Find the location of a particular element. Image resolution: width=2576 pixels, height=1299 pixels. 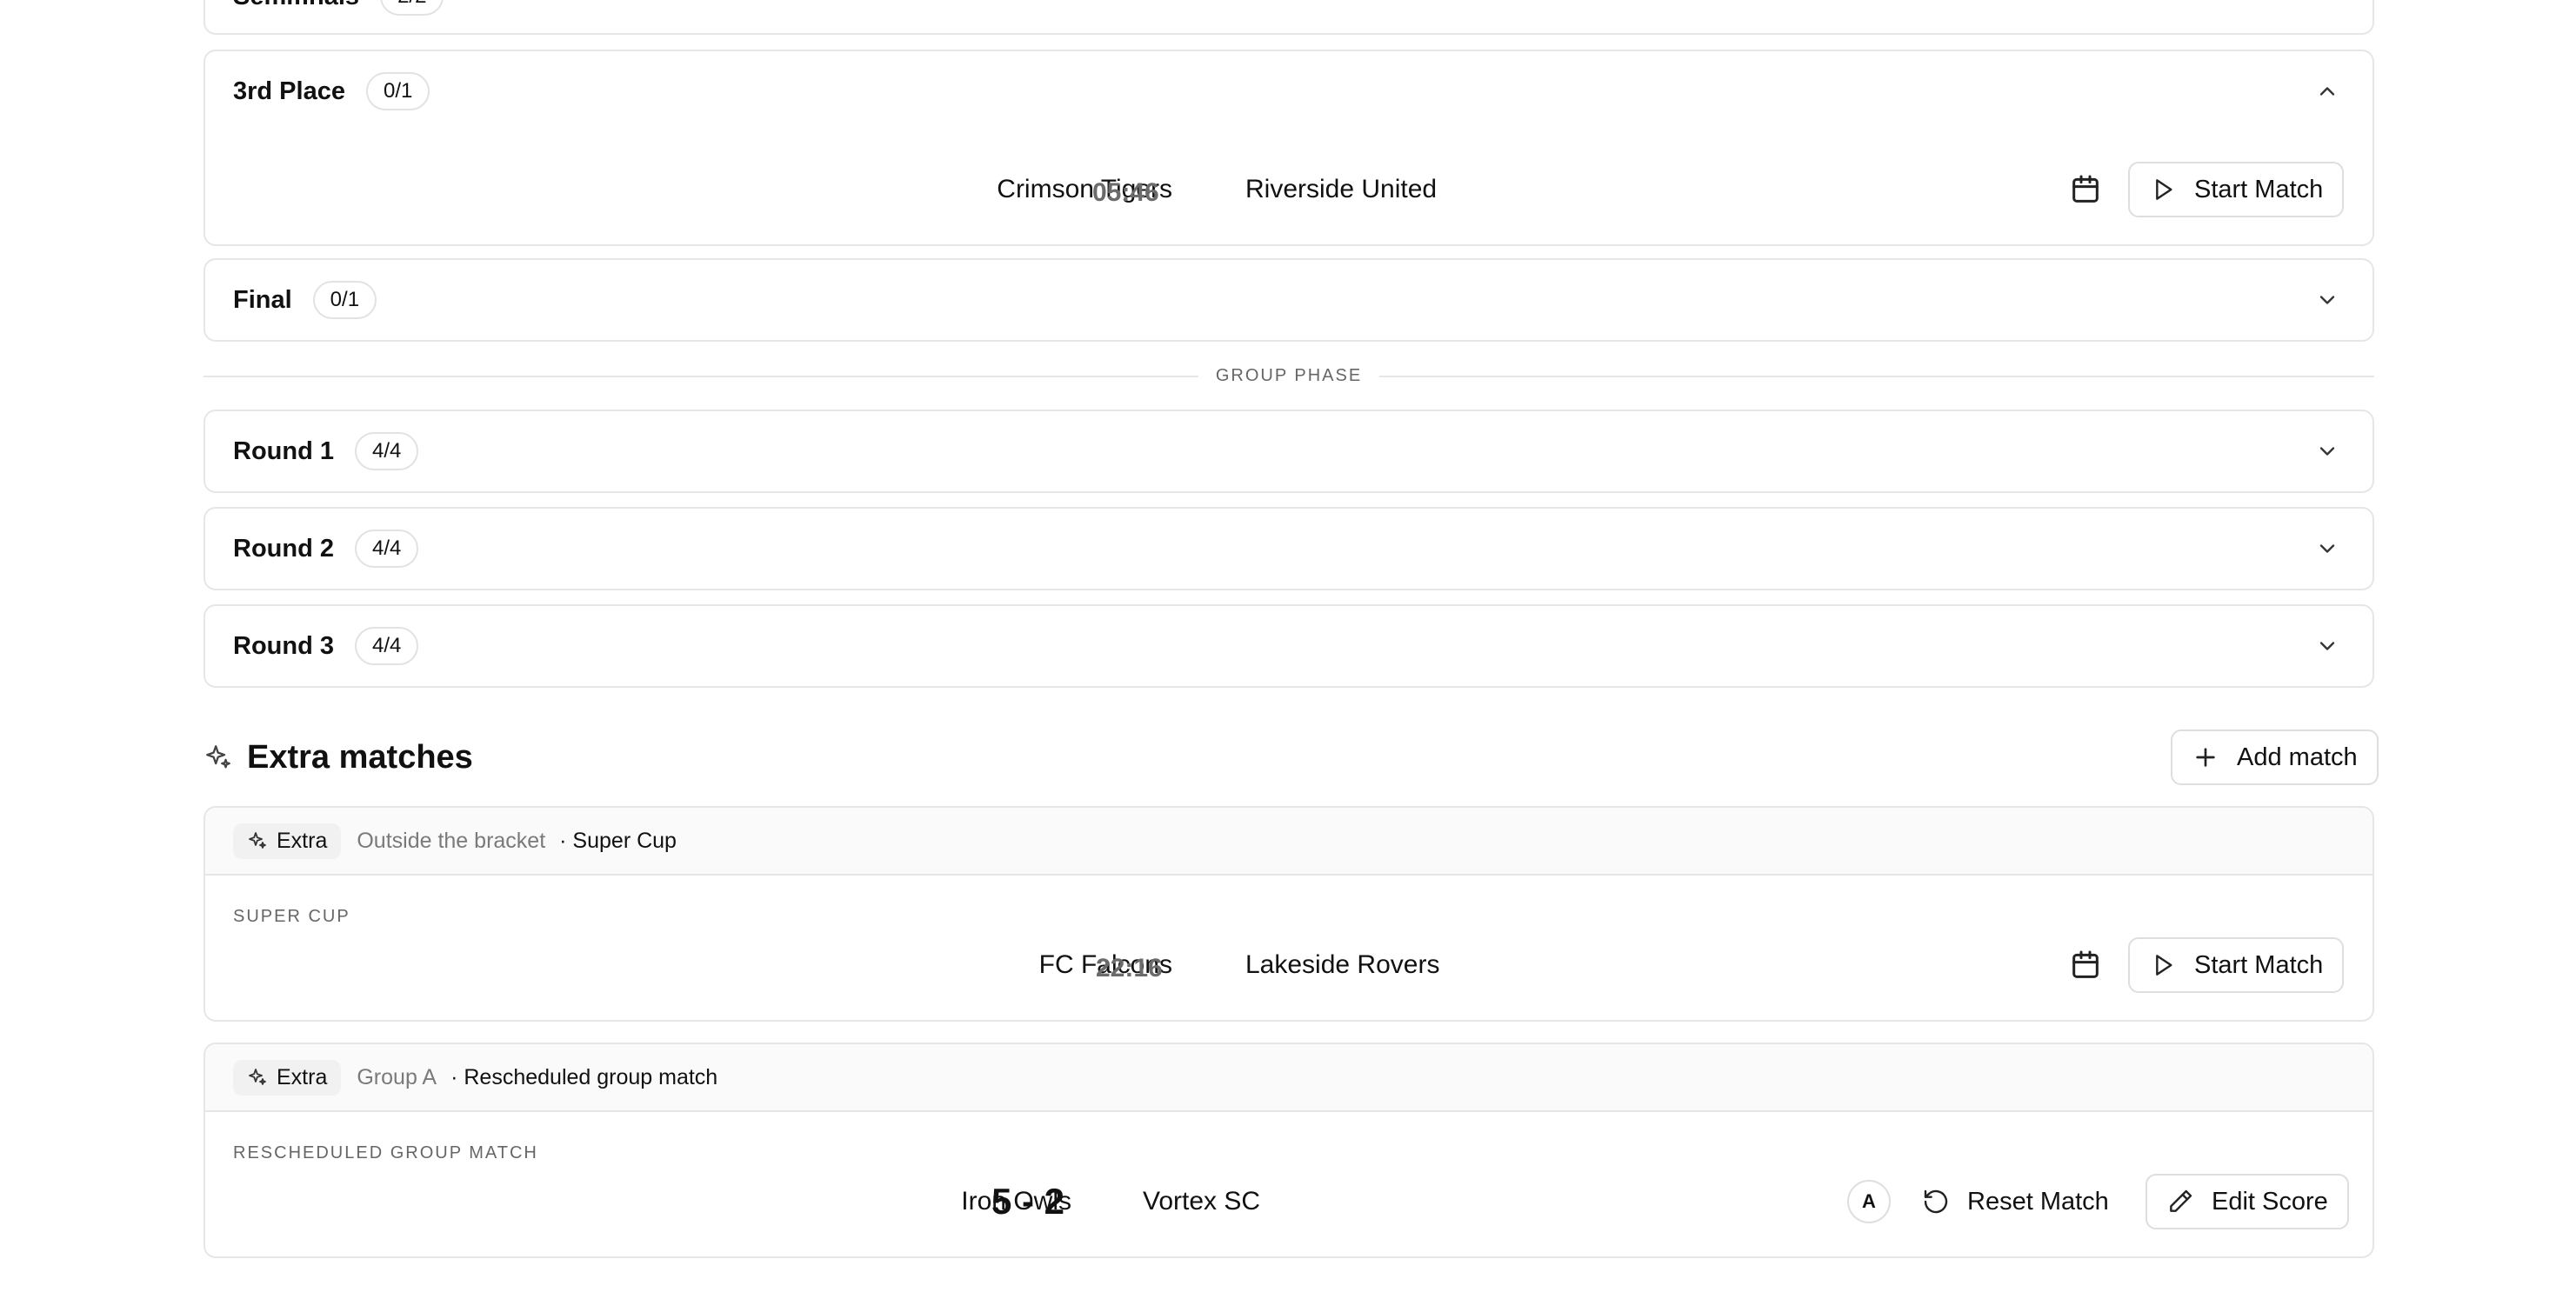

group-phase-label: GROUP PHASE is located at coordinates (1289, 376).